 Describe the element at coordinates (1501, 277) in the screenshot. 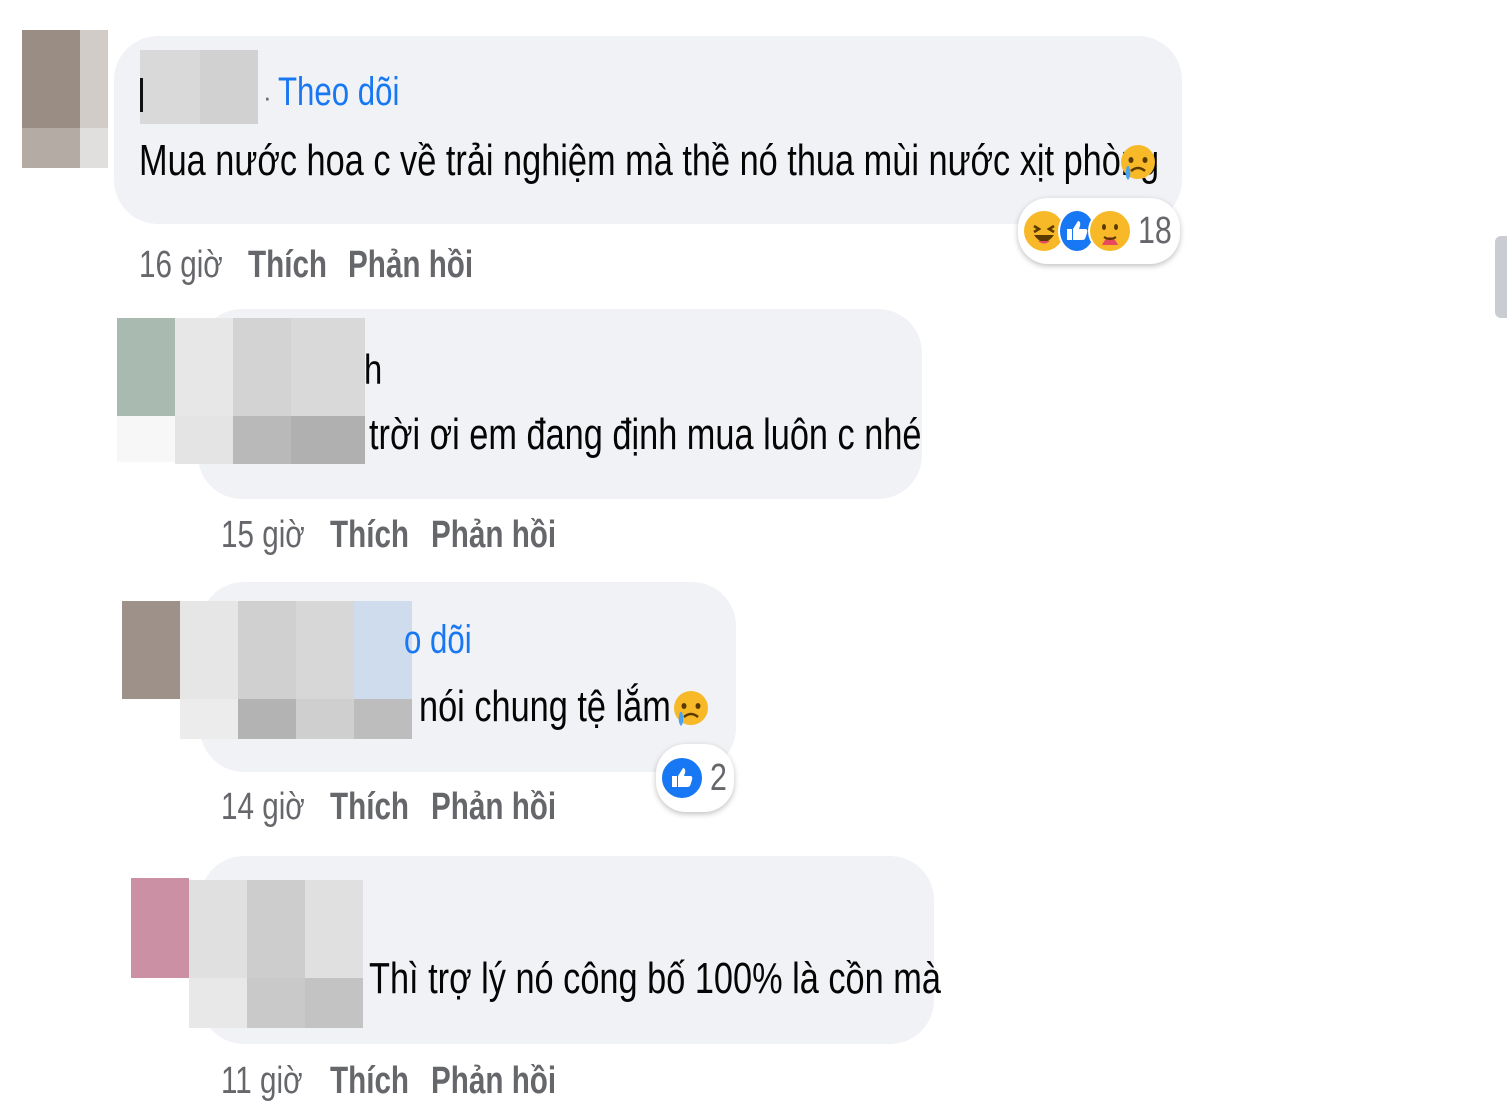

I see `scrollbar-thumb` at that location.